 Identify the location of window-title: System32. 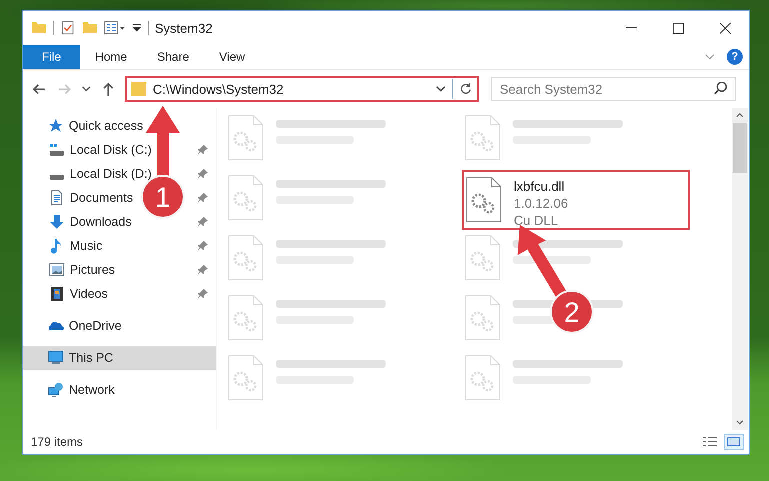
(184, 28).